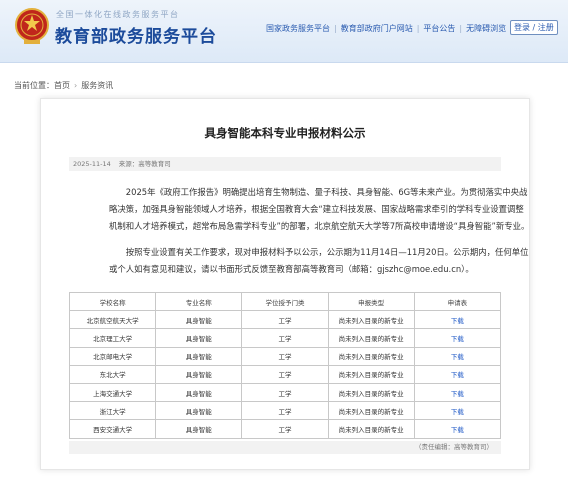 The height and width of the screenshot is (480, 568). Describe the element at coordinates (34, 85) in the screenshot. I see `breadcrumb-prefix: 当前位置：` at that location.